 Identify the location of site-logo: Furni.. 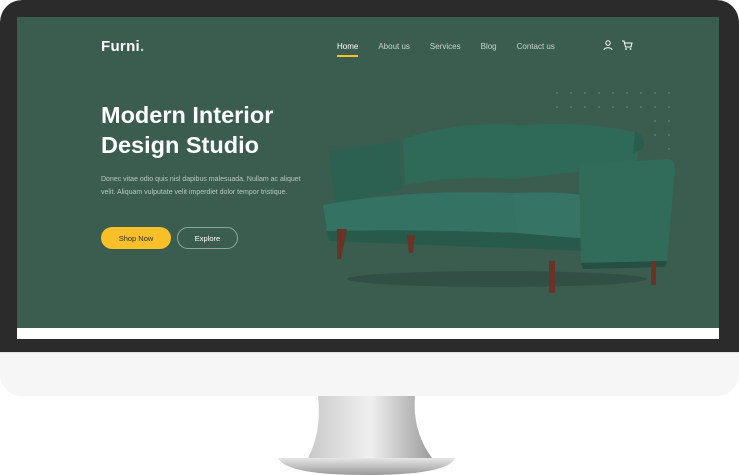
(122, 46).